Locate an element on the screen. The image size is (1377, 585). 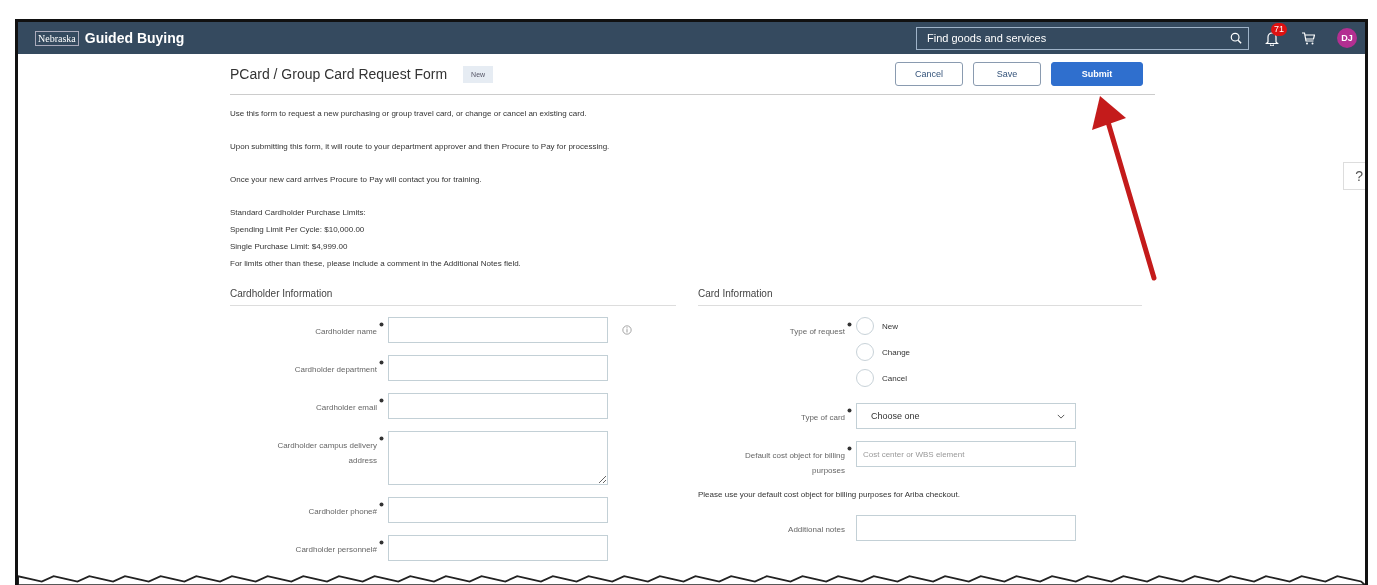
field-label: Cardholder email is located at coordinates (346, 408).